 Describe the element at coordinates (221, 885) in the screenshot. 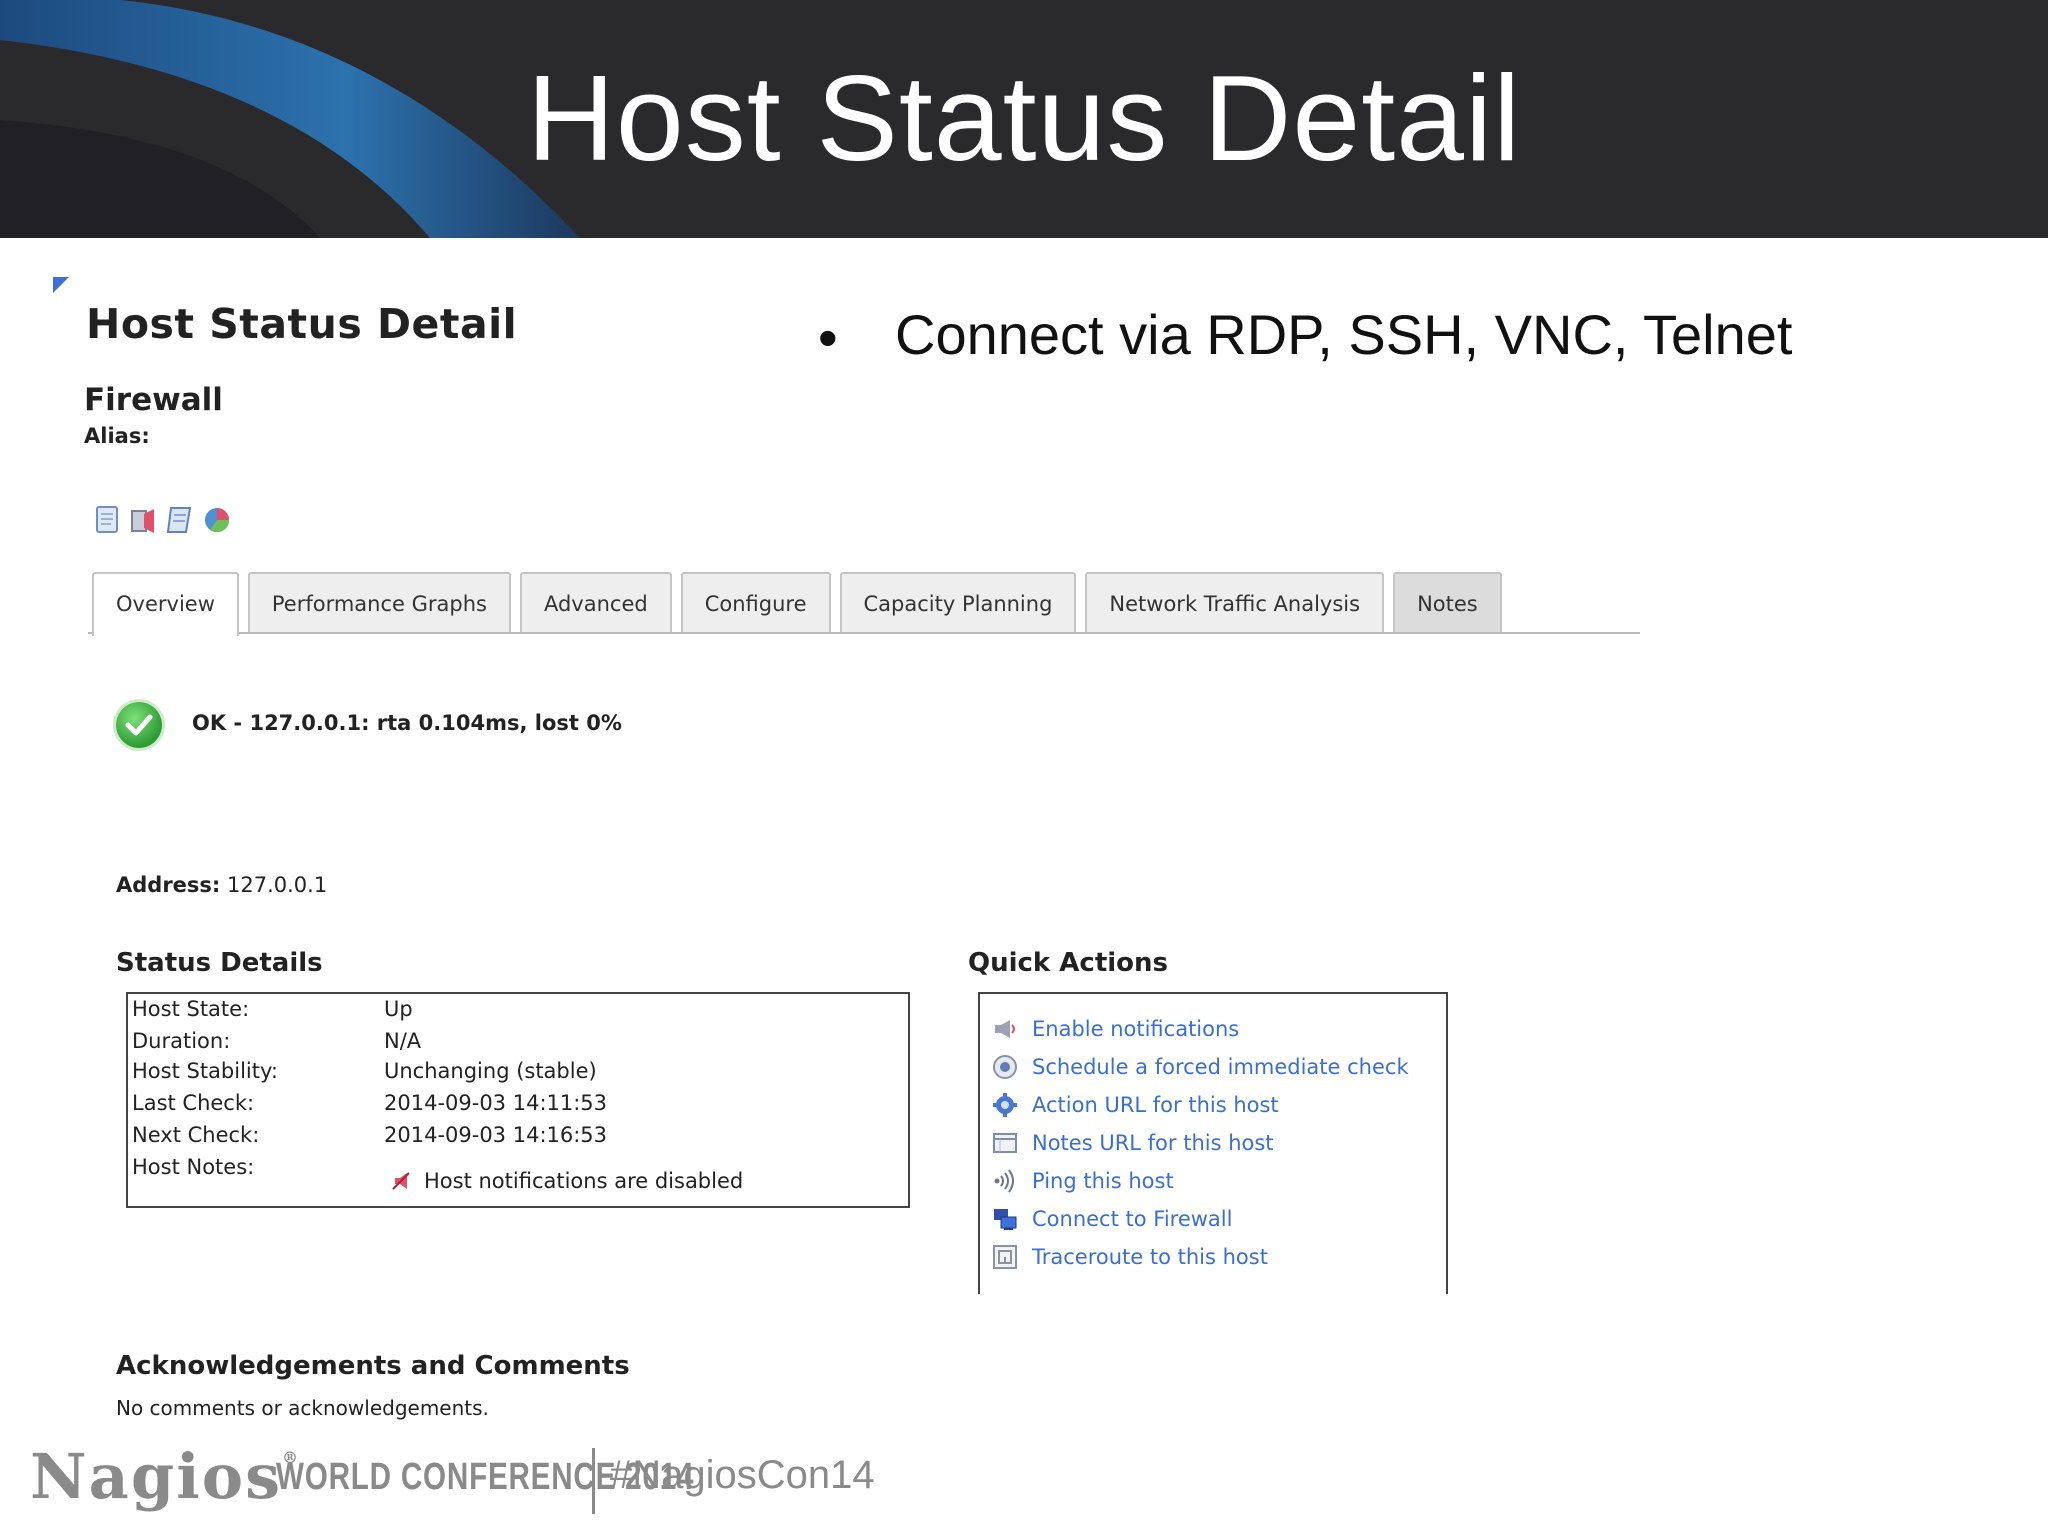

I see `address-line: Address: 127.0.0.1` at that location.